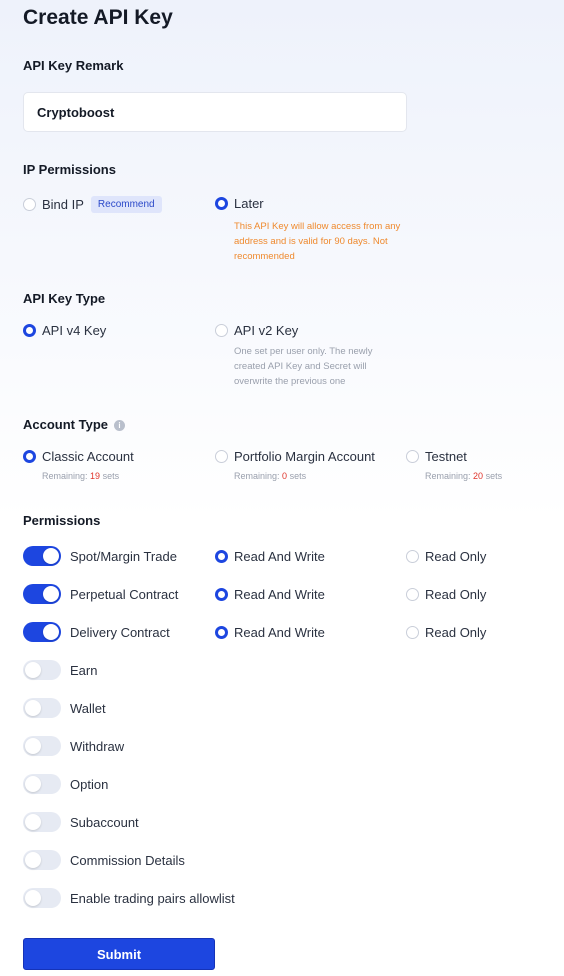 The image size is (564, 976). Describe the element at coordinates (221, 330) in the screenshot. I see `api-v2-radio` at that location.